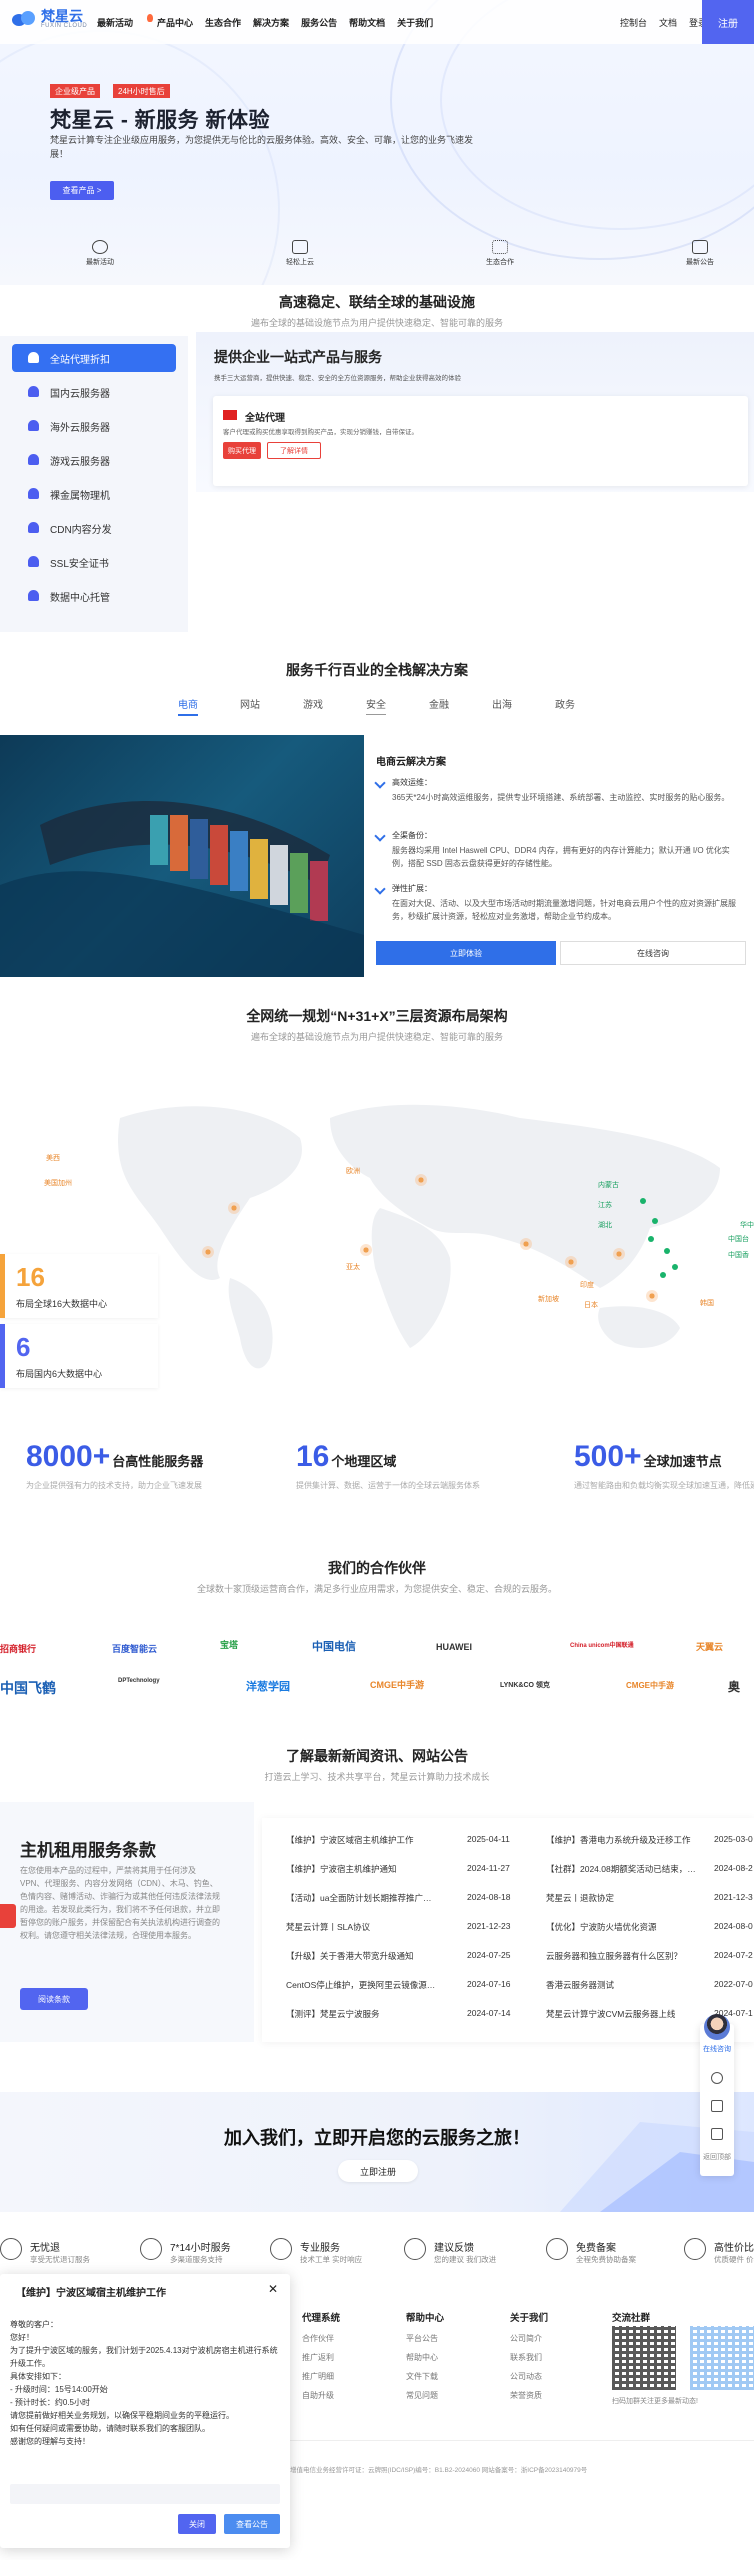  Describe the element at coordinates (321, 2376) in the screenshot. I see `footer-link: 推广明细` at that location.